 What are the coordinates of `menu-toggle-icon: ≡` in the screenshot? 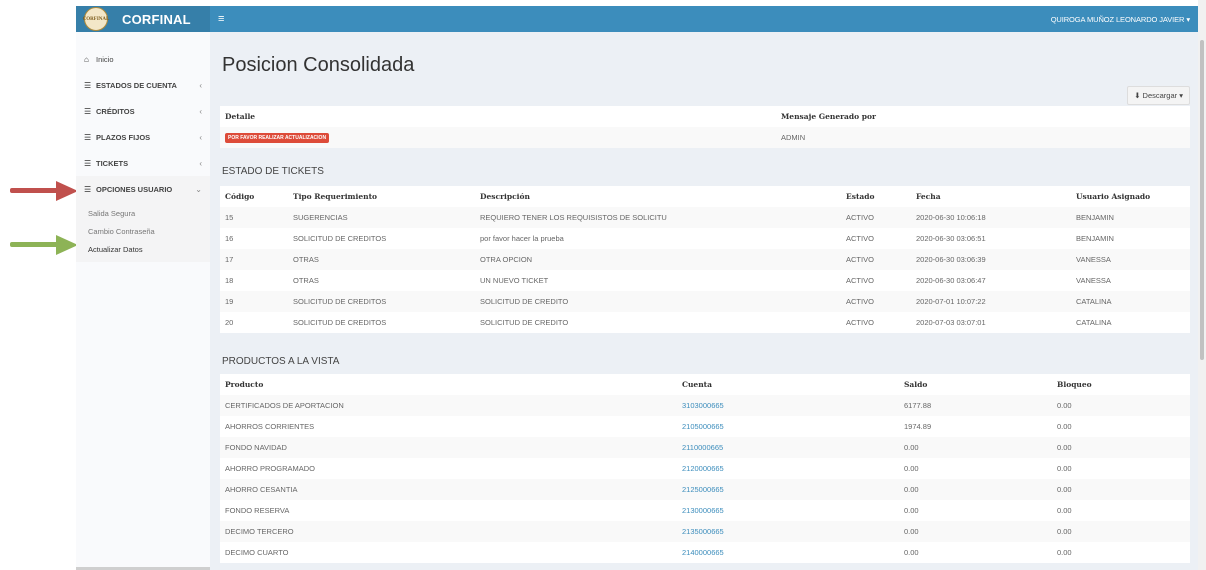 It's located at (221, 19).